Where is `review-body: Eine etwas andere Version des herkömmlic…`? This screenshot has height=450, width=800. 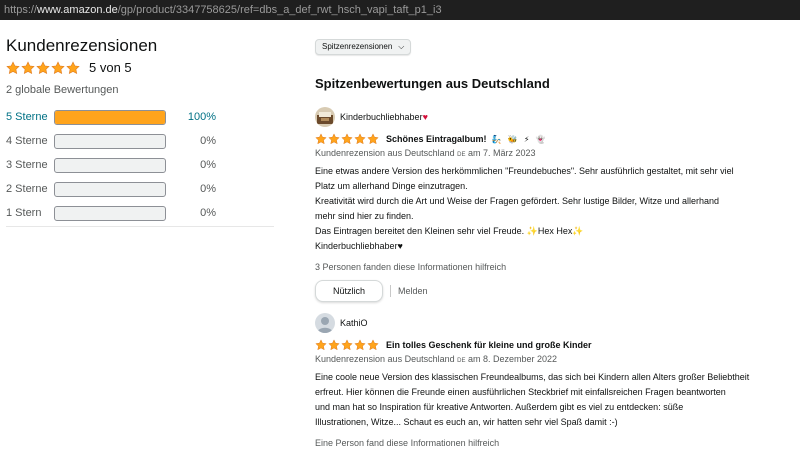
review-body: Eine etwas andere Version des herkömmlic… is located at coordinates (555, 209).